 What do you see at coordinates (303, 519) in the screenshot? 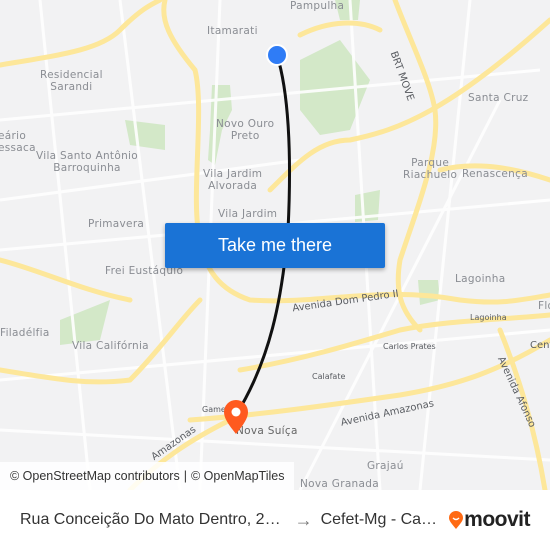
I see `arrow-right-icon: →` at bounding box center [303, 519].